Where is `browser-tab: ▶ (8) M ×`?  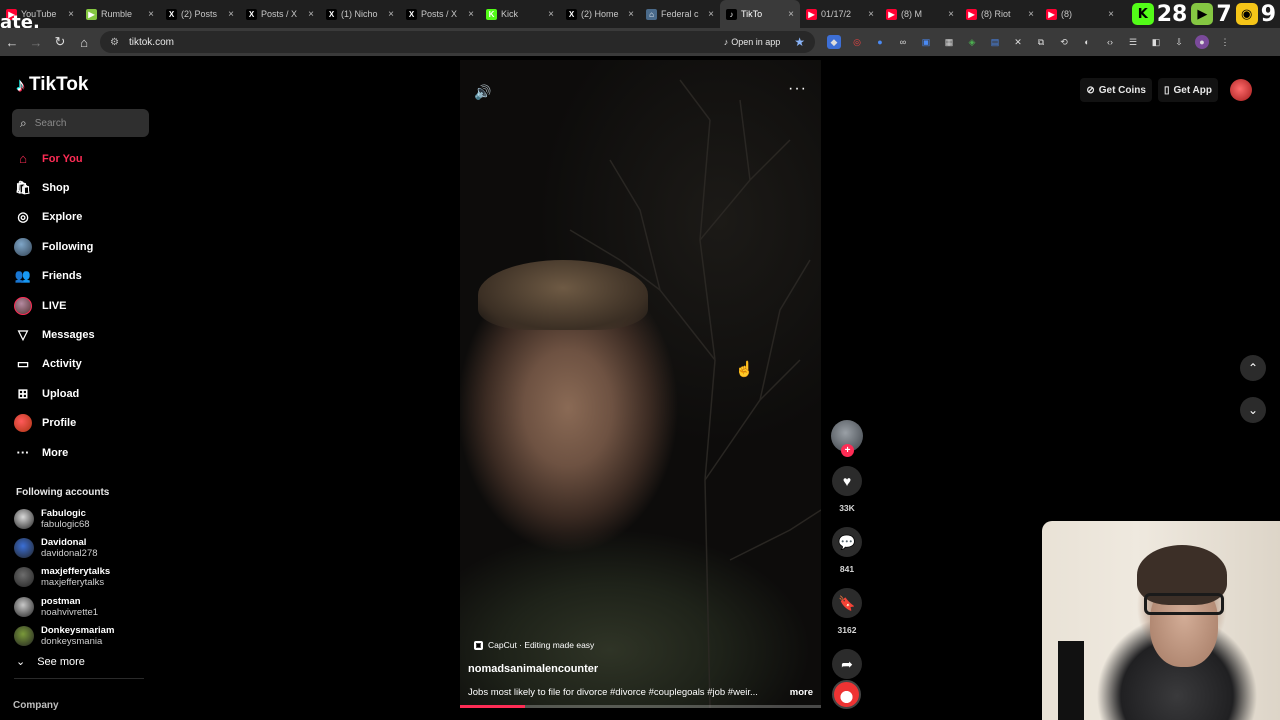 browser-tab: ▶ (8) M × is located at coordinates (920, 14).